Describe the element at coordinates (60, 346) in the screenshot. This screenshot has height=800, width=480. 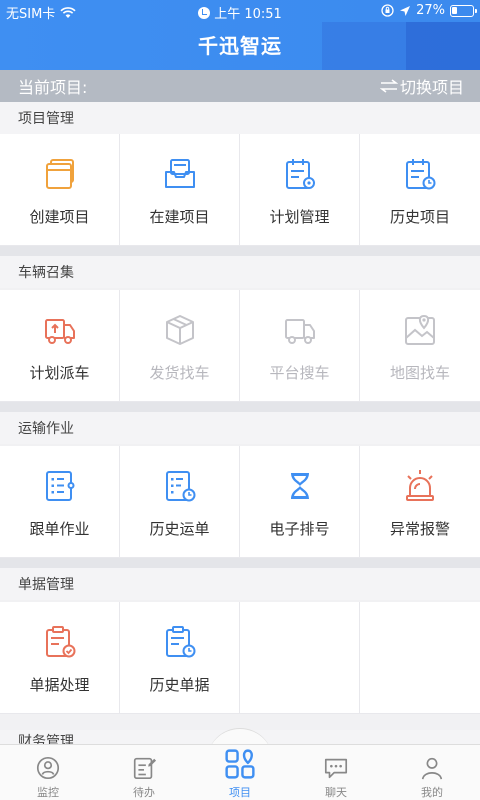
I see `dispatch-truck-button: 计划派车` at that location.